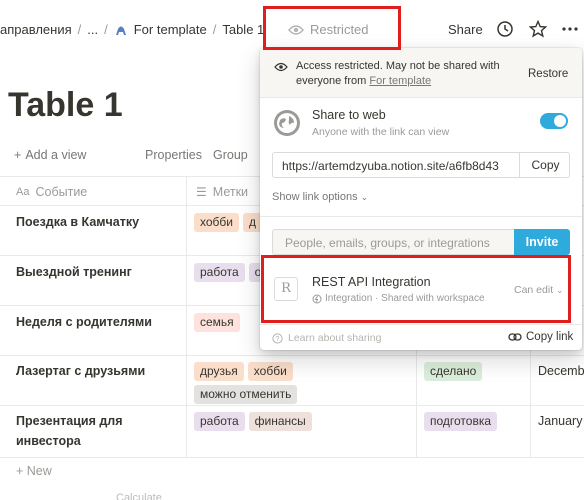 The image size is (584, 500). I want to click on copy-url-button: Copy, so click(545, 165).